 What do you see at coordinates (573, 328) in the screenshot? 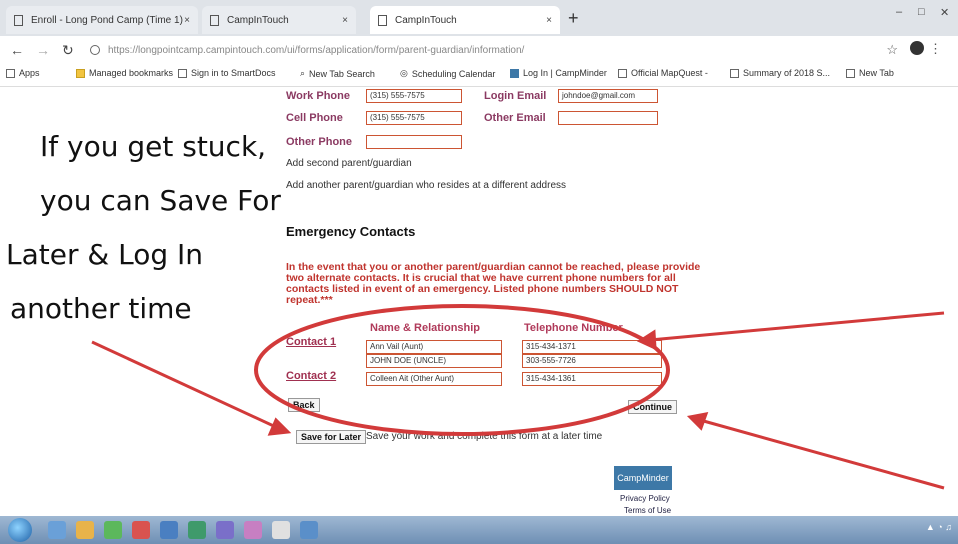
I see `telephone-header: Telephone Number` at bounding box center [573, 328].